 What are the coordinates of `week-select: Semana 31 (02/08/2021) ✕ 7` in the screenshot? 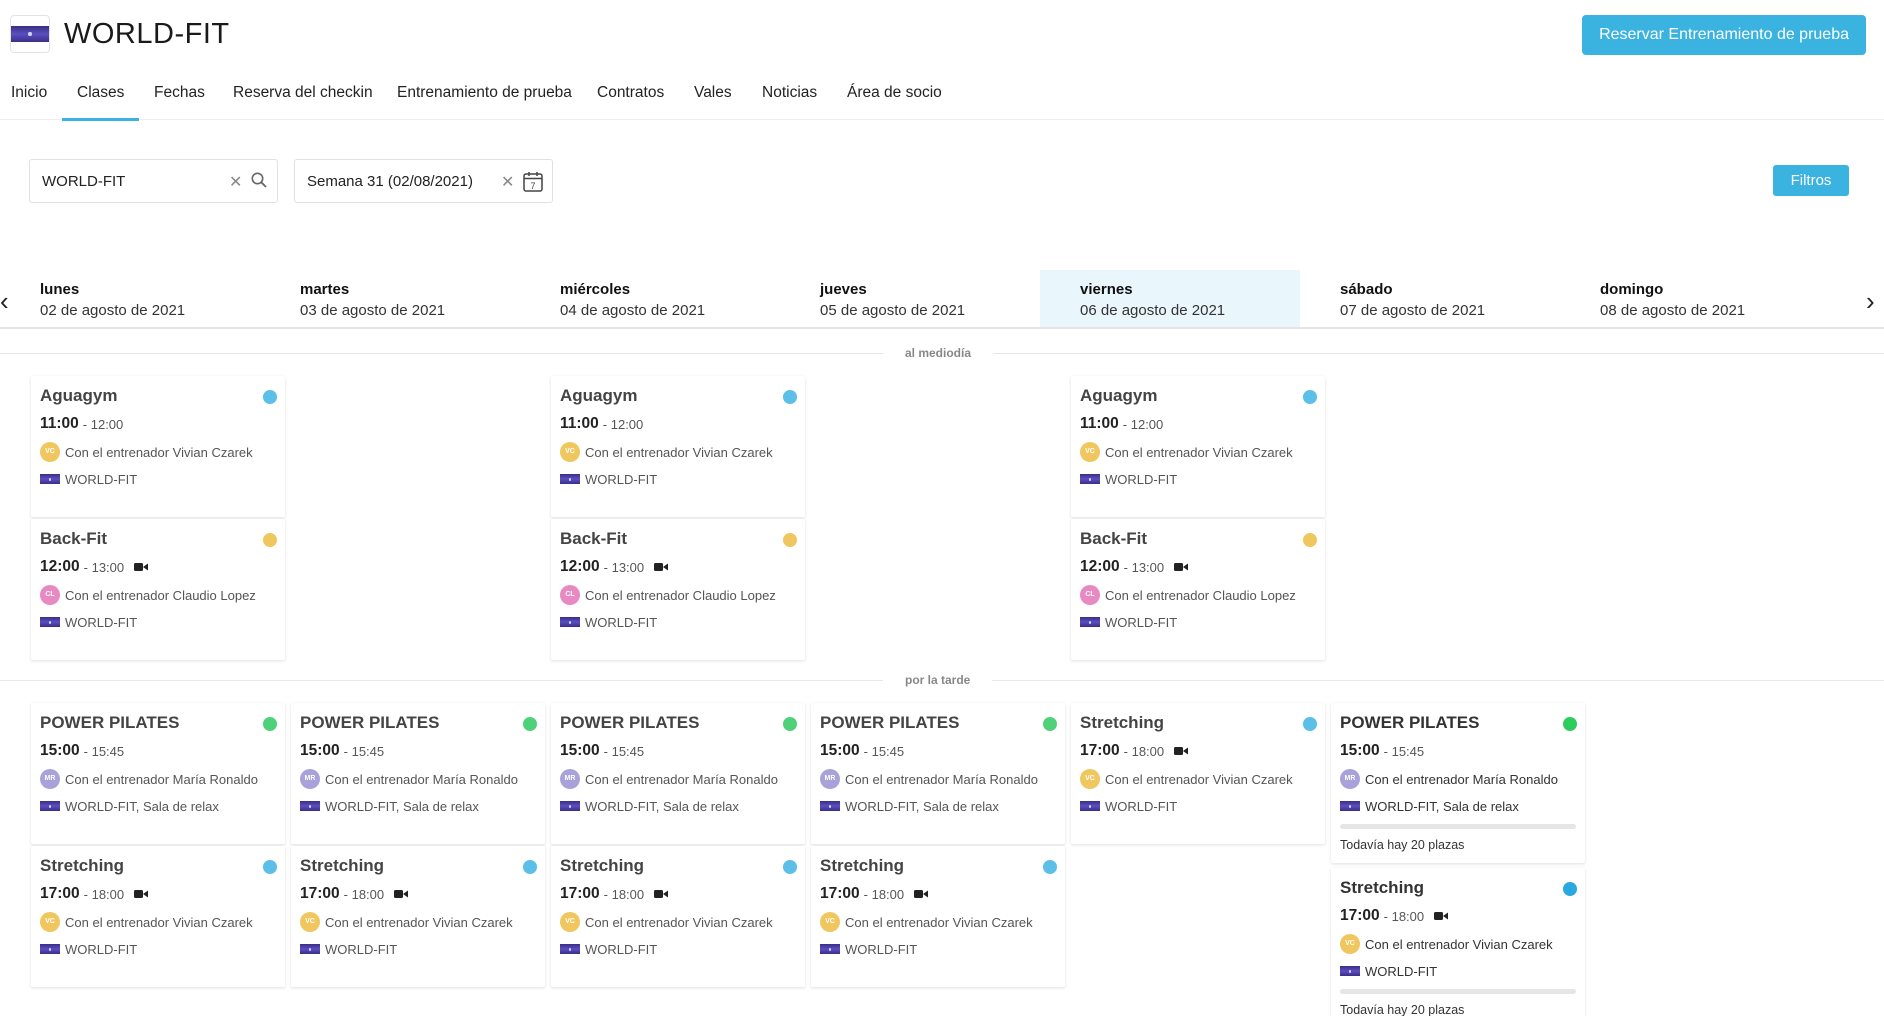 It's located at (423, 181).